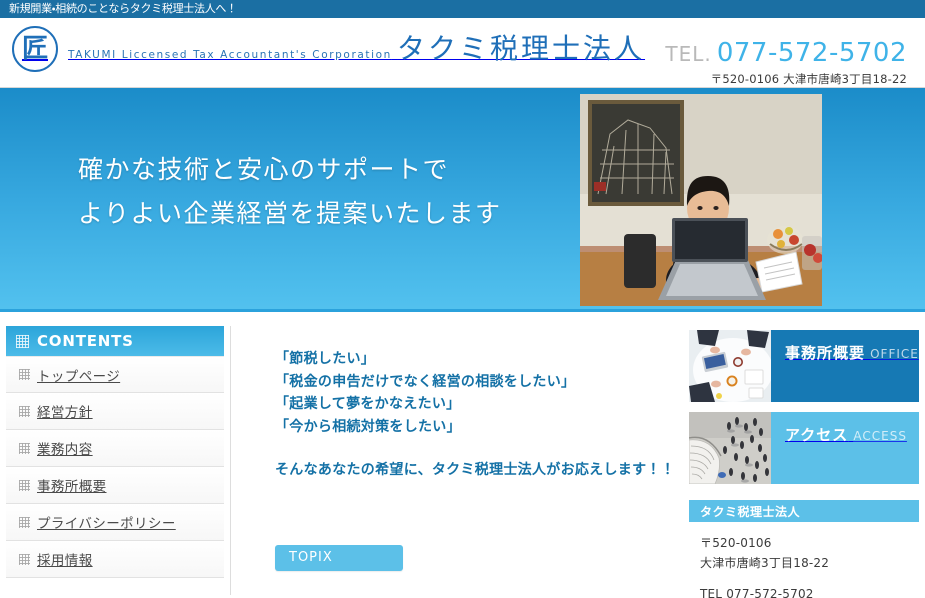  Describe the element at coordinates (825, 353) in the screenshot. I see `office-banner-title-jp: 事務所概要` at that location.